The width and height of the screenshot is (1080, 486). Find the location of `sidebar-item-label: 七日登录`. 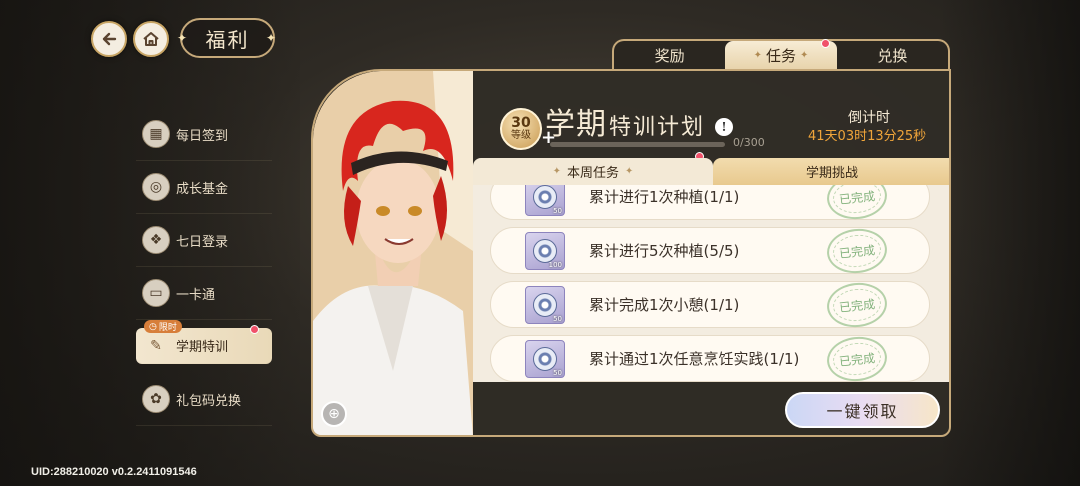

sidebar-item-label: 七日登录 is located at coordinates (202, 242).